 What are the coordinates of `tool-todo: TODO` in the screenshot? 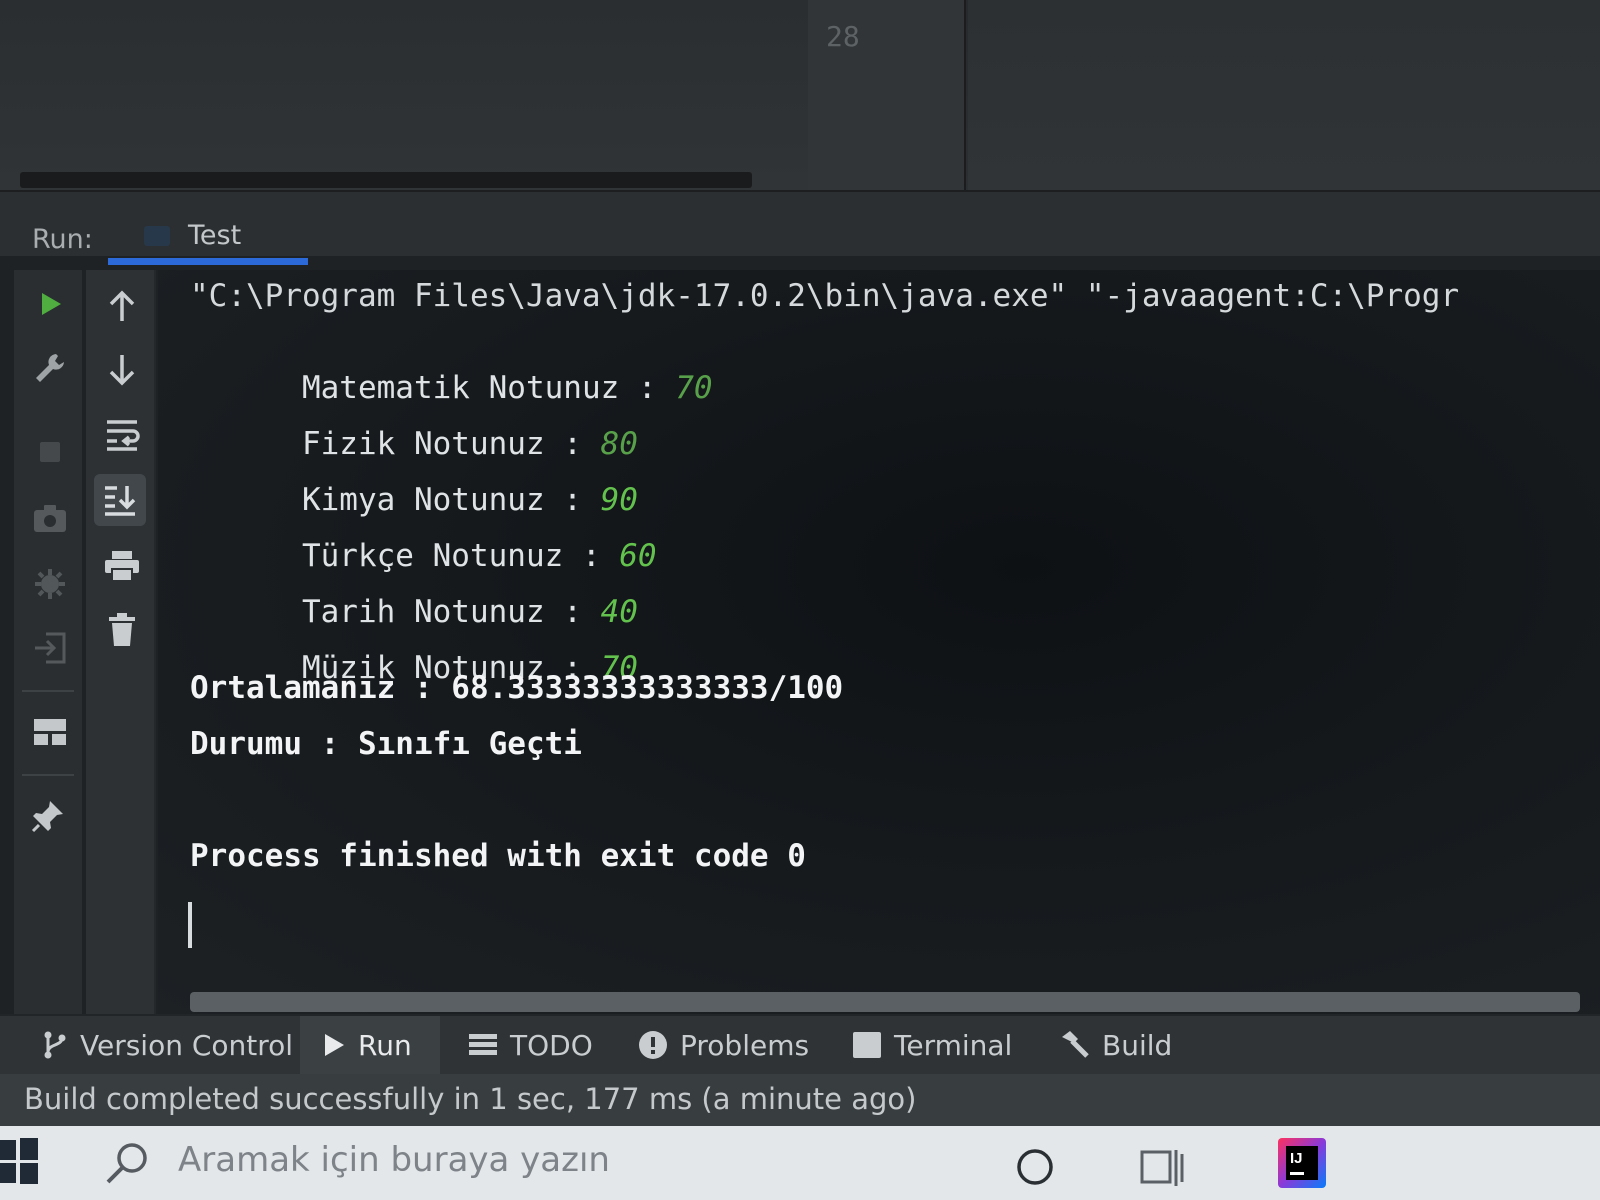 It's located at (530, 1045).